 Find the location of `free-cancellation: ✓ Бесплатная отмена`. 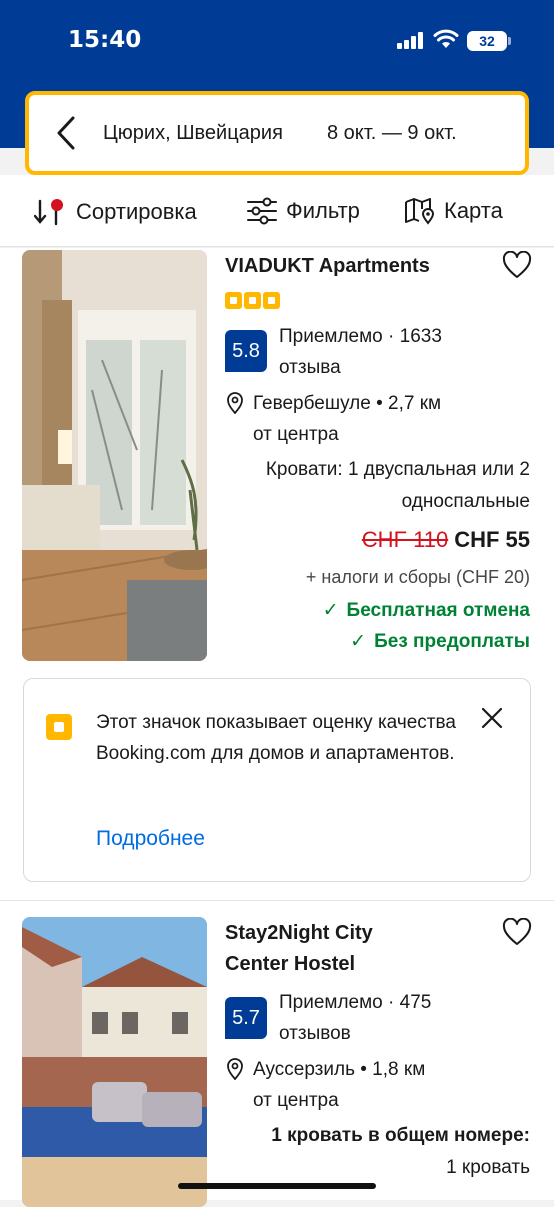

free-cancellation: ✓ Бесплатная отмена is located at coordinates (426, 610).